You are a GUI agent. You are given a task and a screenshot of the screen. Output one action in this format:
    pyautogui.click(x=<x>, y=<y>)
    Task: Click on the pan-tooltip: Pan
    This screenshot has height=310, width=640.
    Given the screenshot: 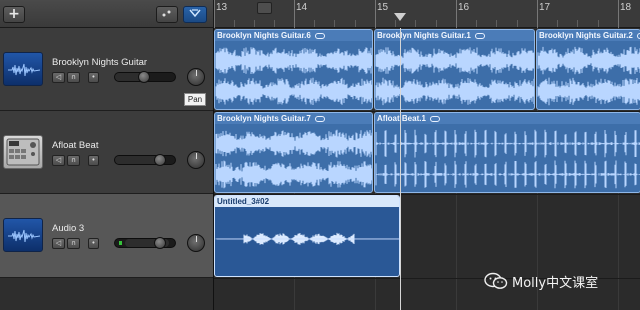 What is the action you would take?
    pyautogui.click(x=195, y=99)
    